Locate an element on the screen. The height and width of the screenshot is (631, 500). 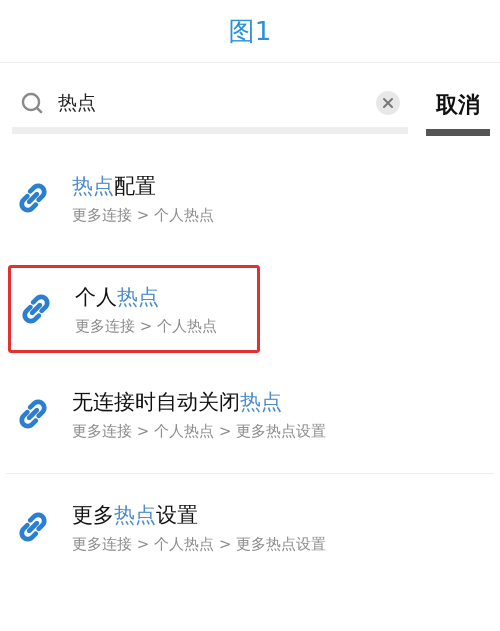
figure-title: 图1 is located at coordinates (250, 32).